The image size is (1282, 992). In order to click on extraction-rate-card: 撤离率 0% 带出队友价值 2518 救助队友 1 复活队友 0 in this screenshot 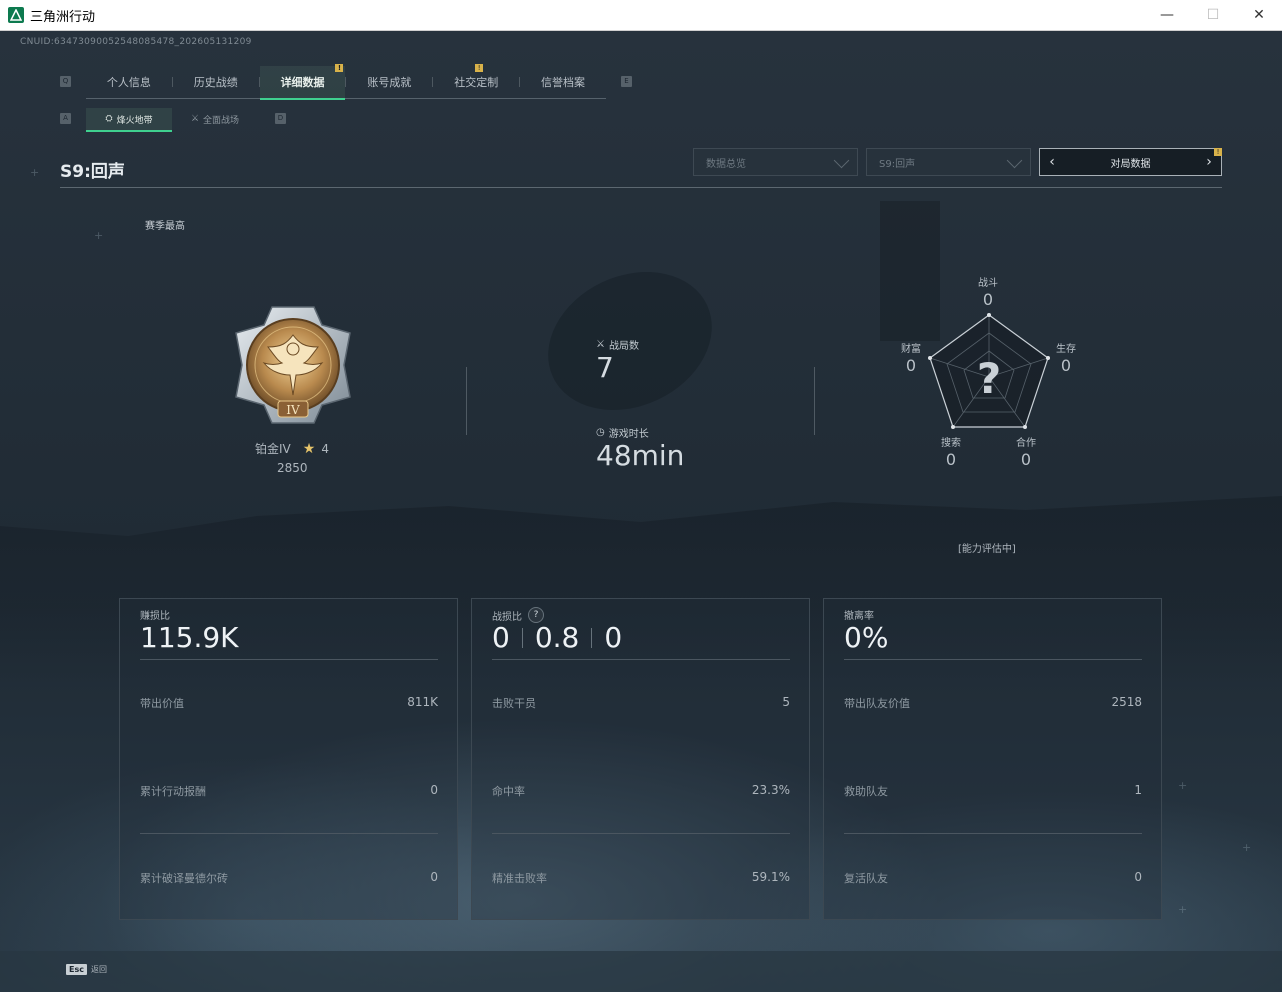, I will do `click(992, 759)`.